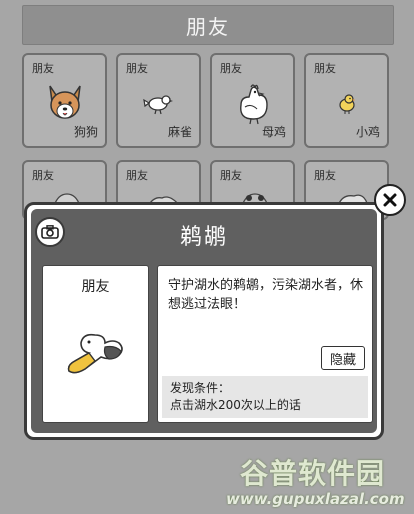 The height and width of the screenshot is (514, 414). I want to click on friend-card-hen: 朋友 母鸡, so click(252, 100).